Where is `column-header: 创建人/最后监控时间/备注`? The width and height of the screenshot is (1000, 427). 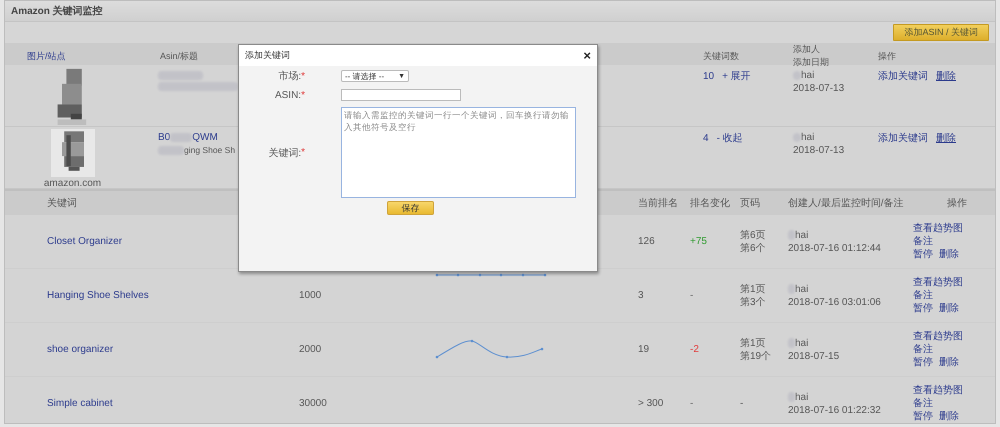 column-header: 创建人/最后监控时间/备注 is located at coordinates (845, 203).